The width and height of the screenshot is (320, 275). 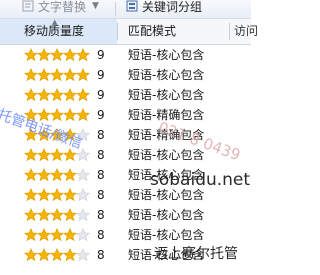 I want to click on column-mobile-quality-label: 移动质量度, so click(x=54, y=31).